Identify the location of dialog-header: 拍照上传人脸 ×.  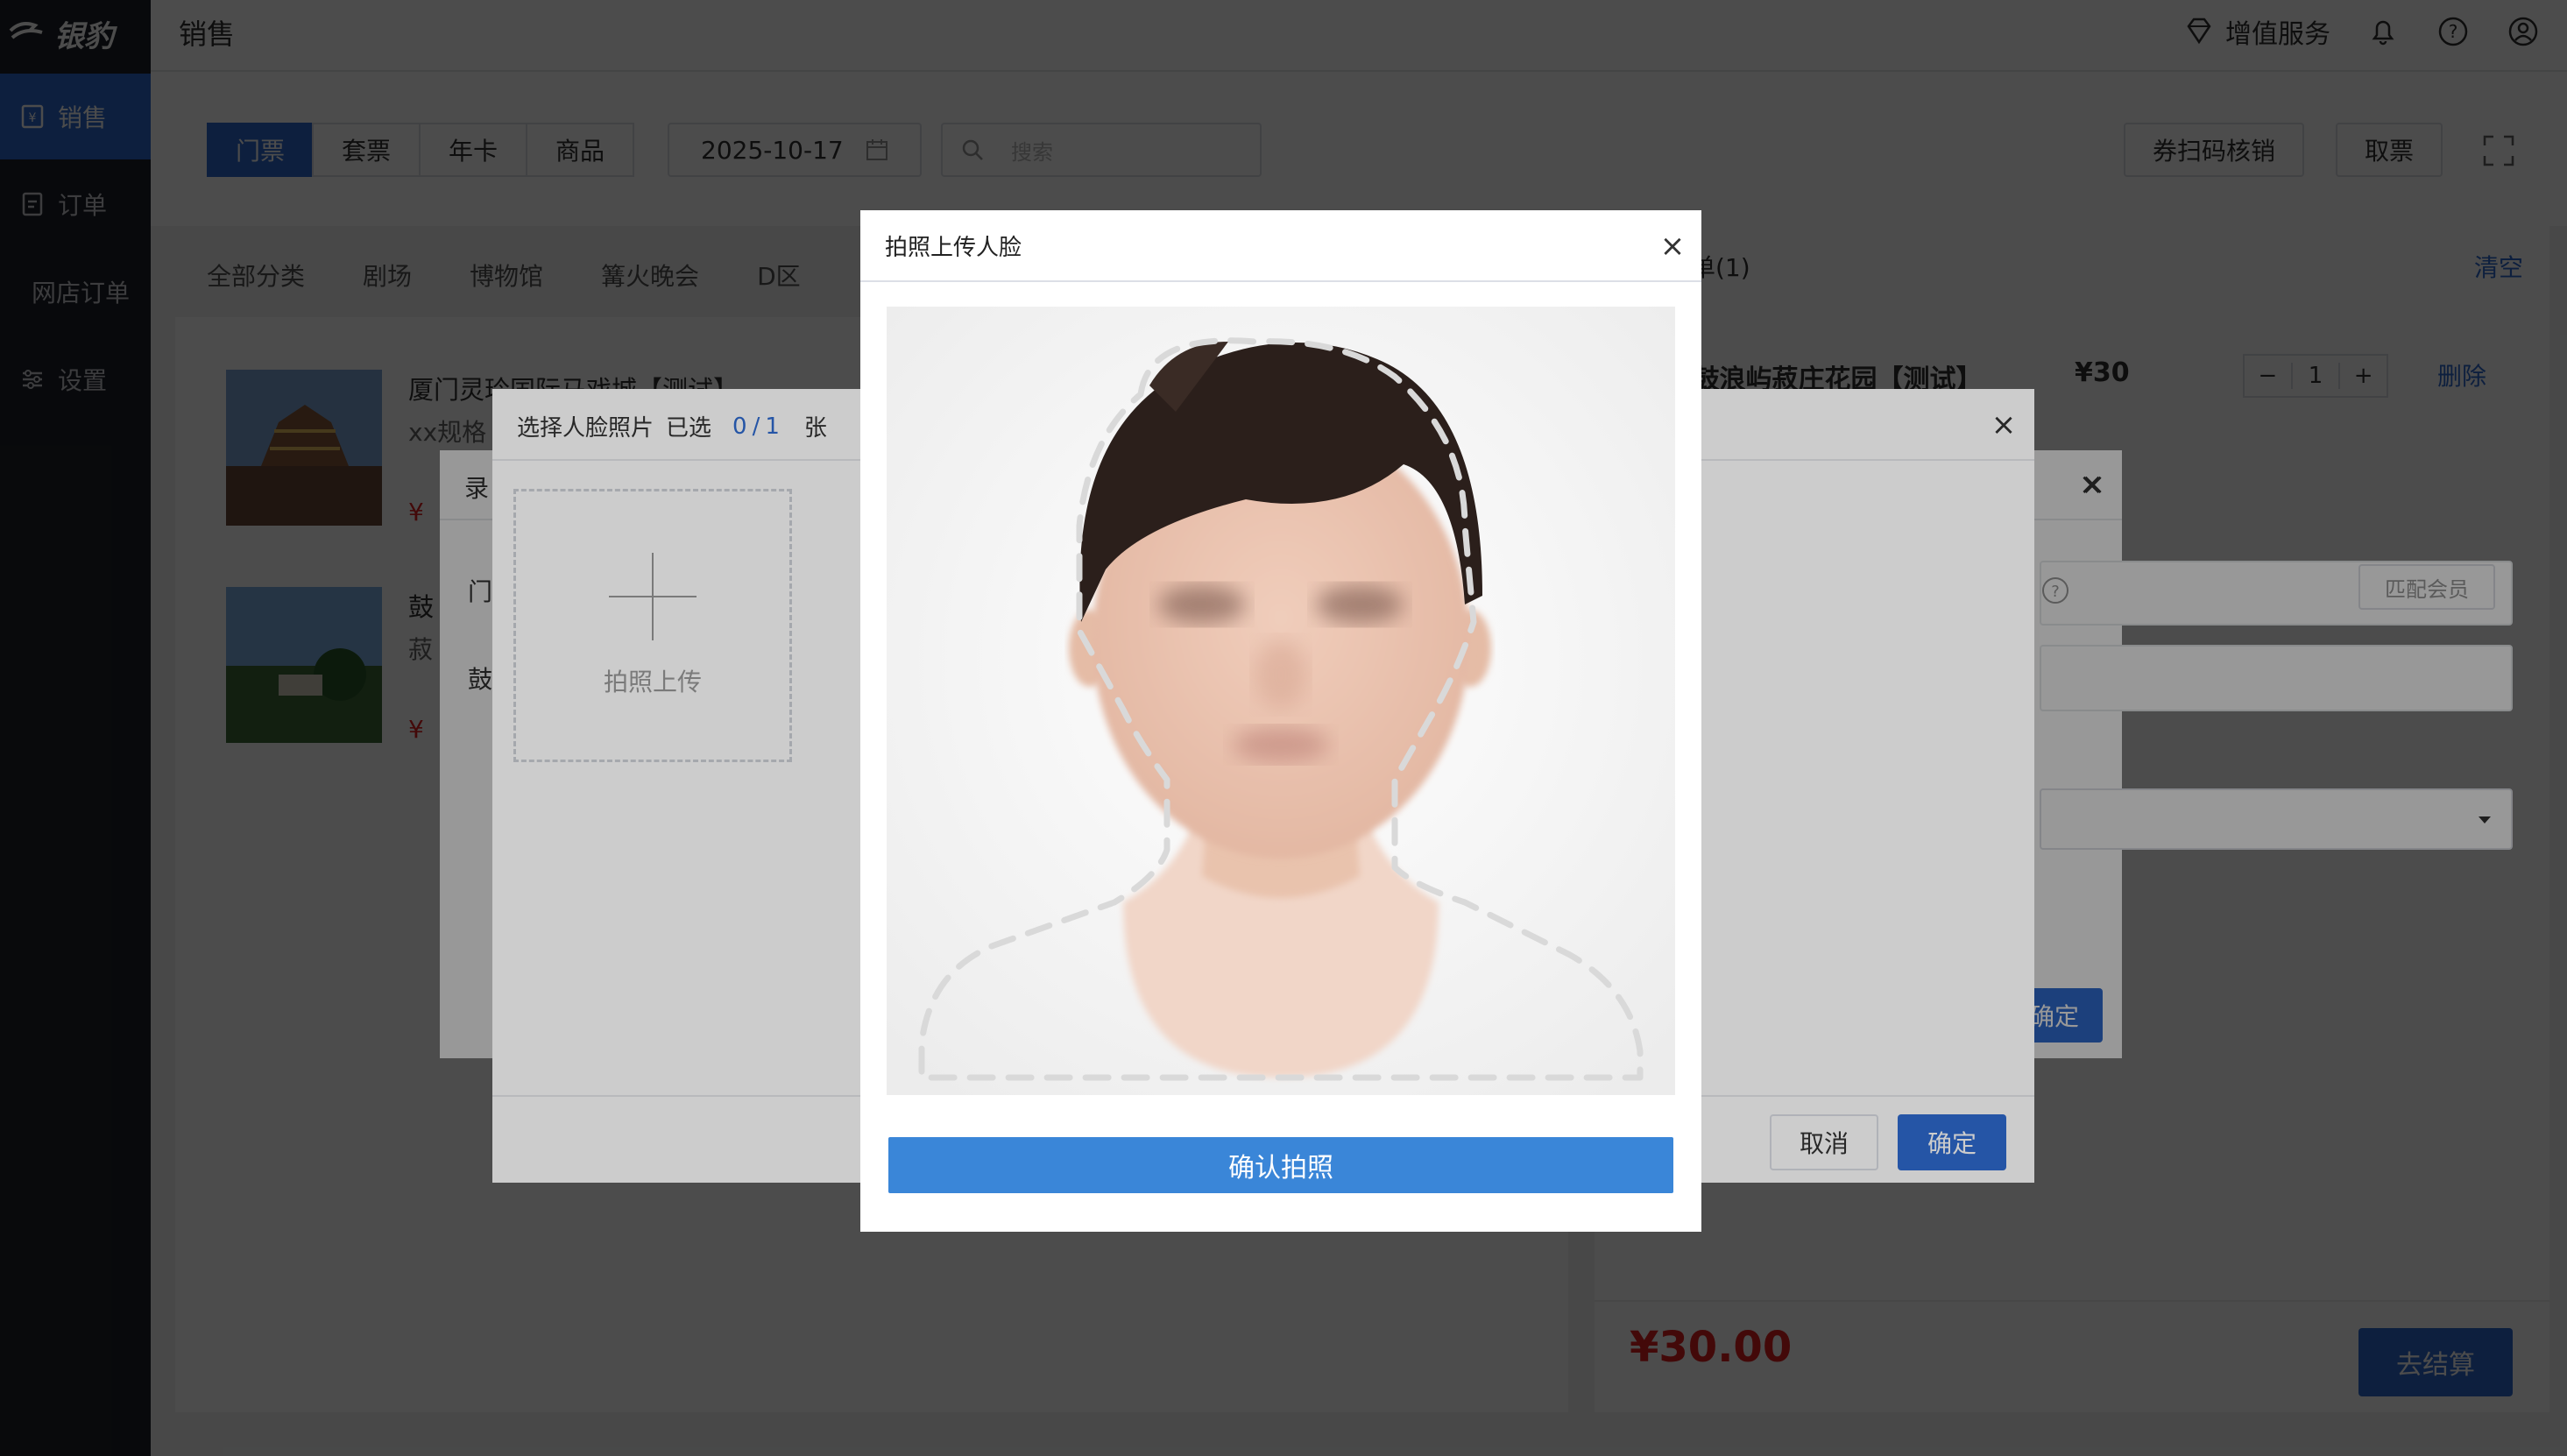
(1280, 246).